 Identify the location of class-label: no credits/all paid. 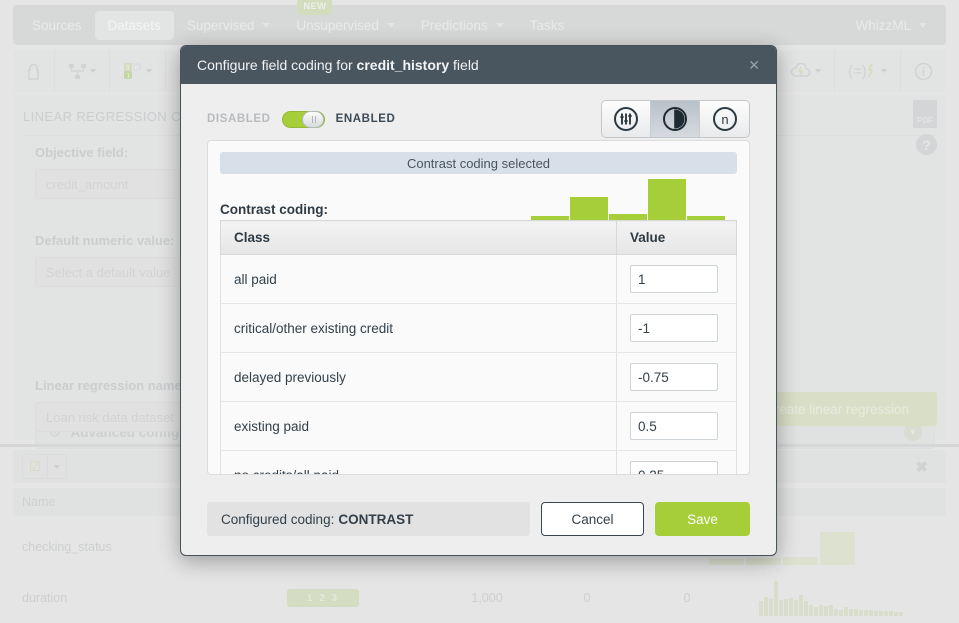
(418, 462).